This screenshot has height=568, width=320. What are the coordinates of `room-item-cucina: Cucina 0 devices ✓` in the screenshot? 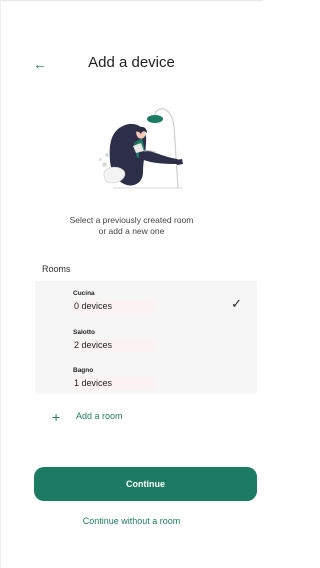 It's located at (146, 304).